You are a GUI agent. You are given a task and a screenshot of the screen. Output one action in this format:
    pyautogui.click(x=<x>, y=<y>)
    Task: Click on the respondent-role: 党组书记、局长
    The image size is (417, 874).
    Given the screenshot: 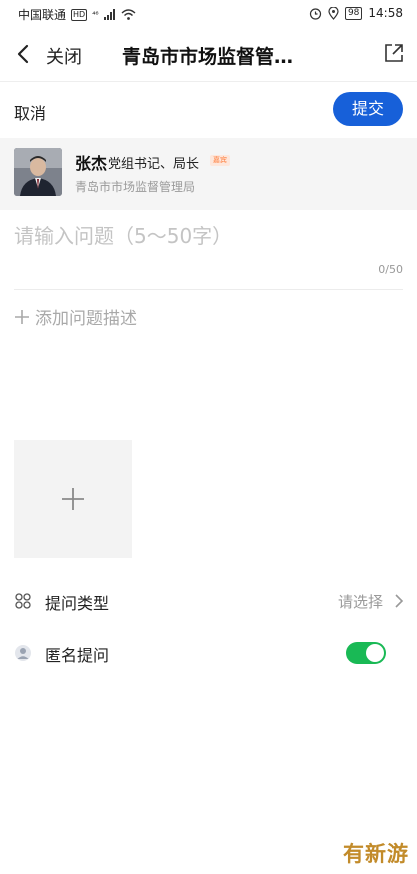 What is the action you would take?
    pyautogui.click(x=154, y=164)
    